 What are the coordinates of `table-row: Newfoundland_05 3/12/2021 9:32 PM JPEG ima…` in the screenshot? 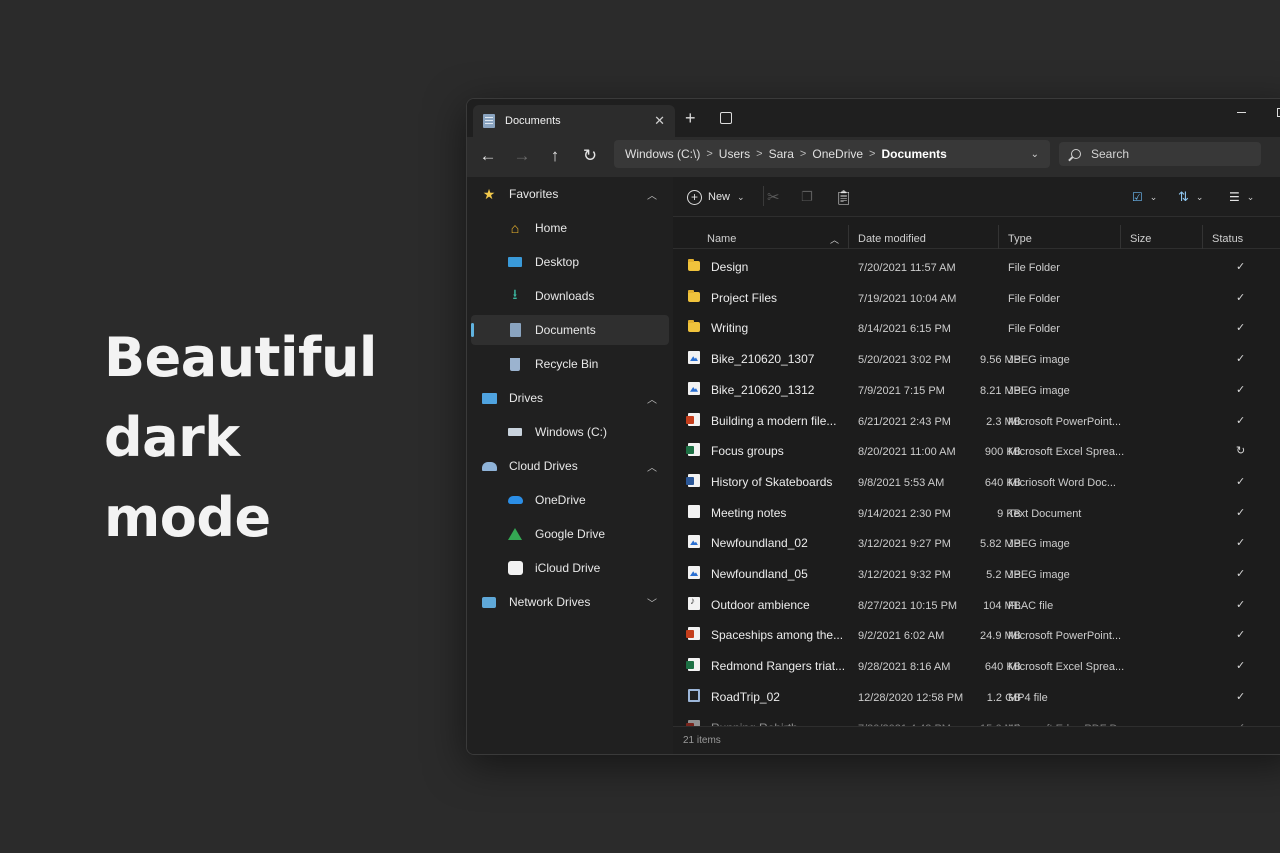 It's located at (976, 573).